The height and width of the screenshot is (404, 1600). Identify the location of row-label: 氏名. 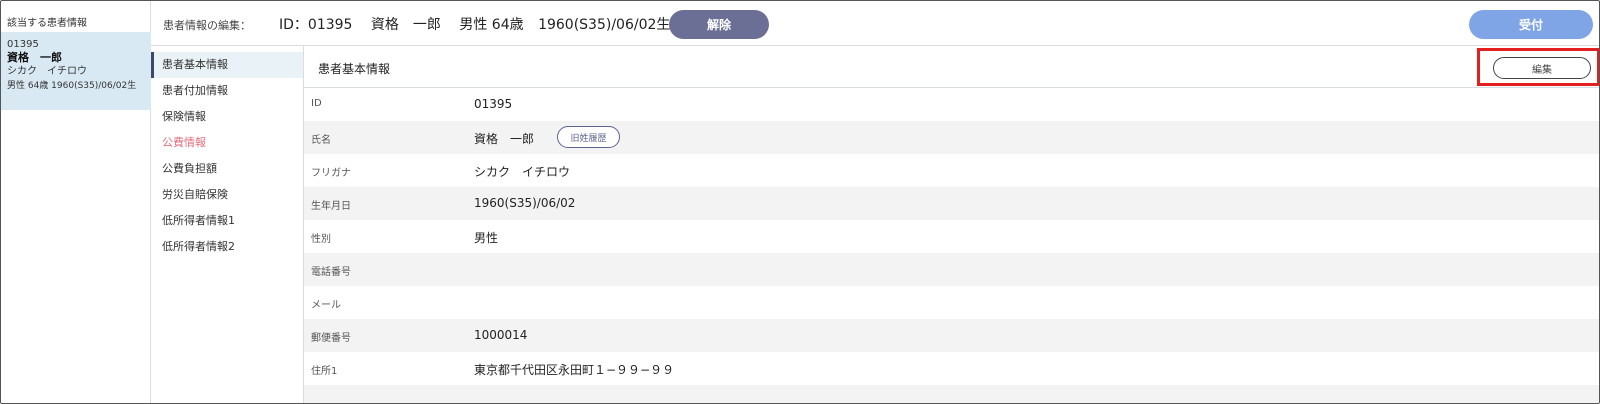
(321, 140).